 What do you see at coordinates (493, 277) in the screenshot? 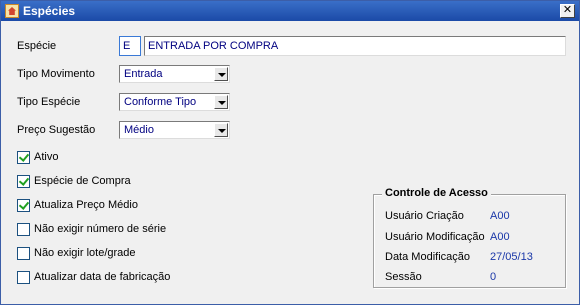
I see `sessao-value: 0` at bounding box center [493, 277].